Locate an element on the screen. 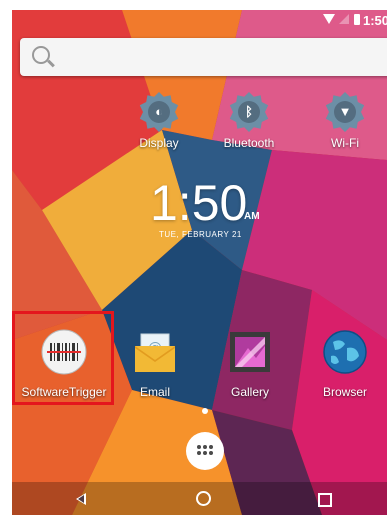 Image resolution: width=387 pixels, height=517 pixels. gallery-icon is located at coordinates (250, 352).